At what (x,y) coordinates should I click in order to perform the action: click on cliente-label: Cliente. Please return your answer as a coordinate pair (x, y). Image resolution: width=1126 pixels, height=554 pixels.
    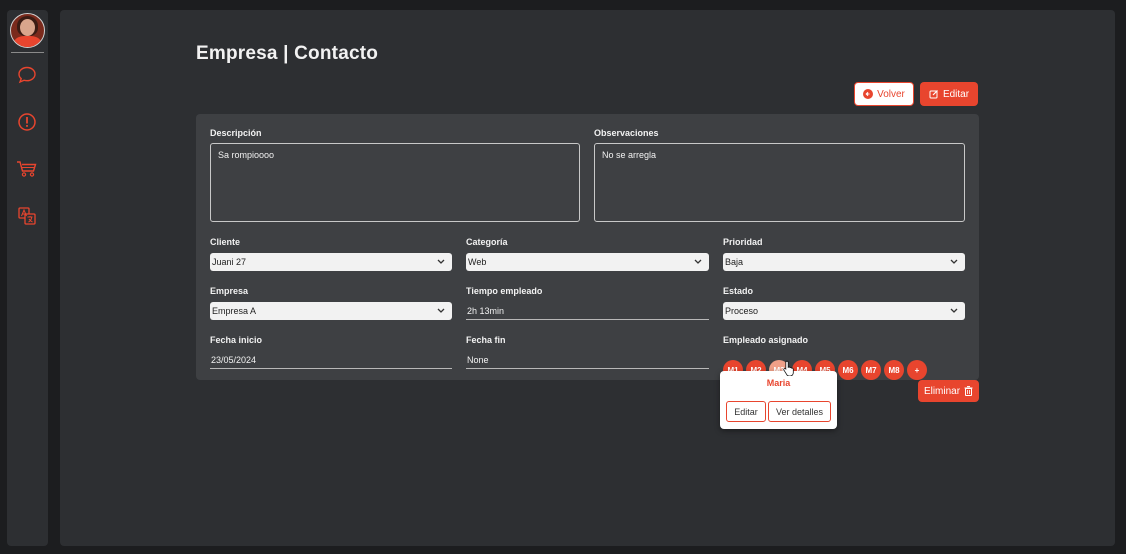
    Looking at the image, I should click on (225, 242).